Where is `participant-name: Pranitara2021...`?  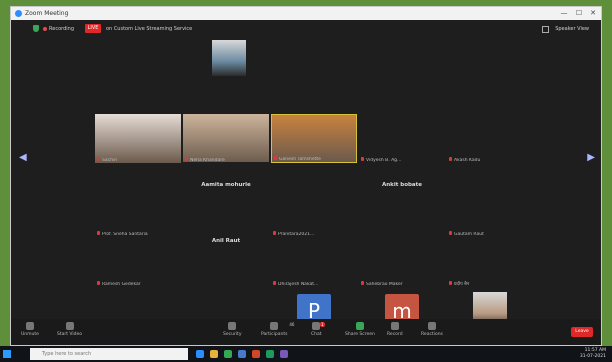 participant-name: Pranitara2021... is located at coordinates (296, 234).